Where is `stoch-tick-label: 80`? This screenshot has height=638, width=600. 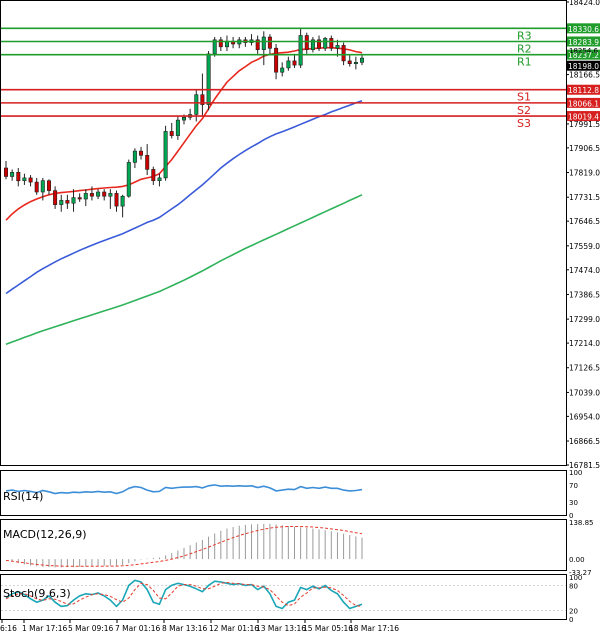
stoch-tick-label: 80 is located at coordinates (573, 586).